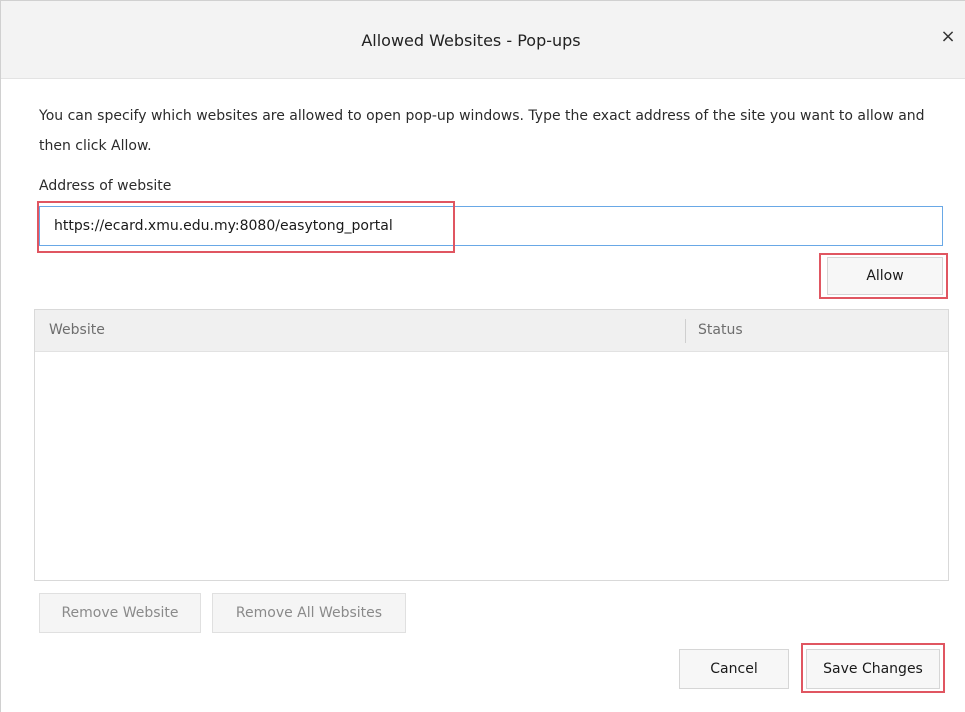 This screenshot has height=712, width=965. I want to click on dialog-title: Allowed Websites - Pop-ups, so click(471, 40).